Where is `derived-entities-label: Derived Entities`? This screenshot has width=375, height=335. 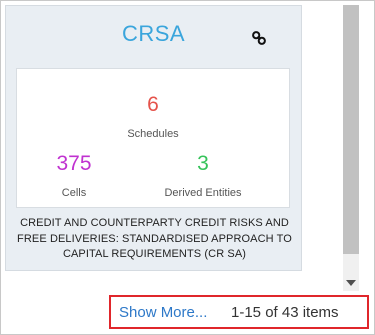 derived-entities-label: Derived Entities is located at coordinates (203, 193).